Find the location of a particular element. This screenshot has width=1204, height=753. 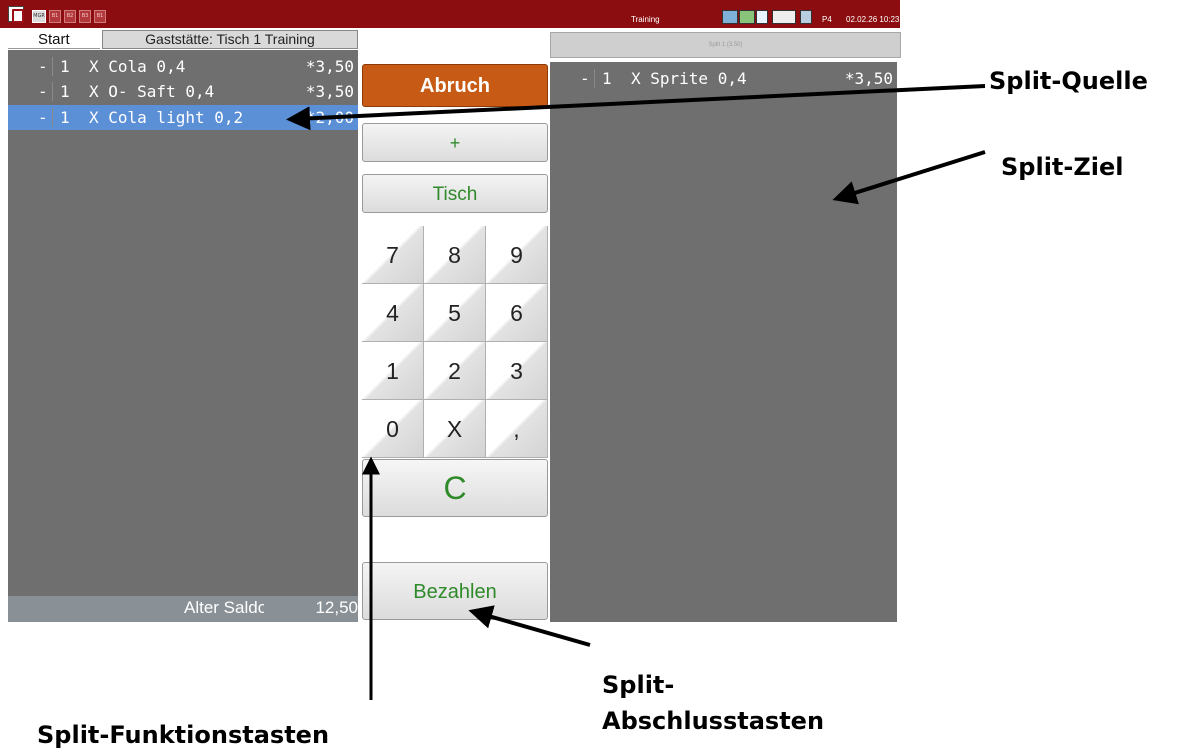

key-4: 4 is located at coordinates (393, 313).